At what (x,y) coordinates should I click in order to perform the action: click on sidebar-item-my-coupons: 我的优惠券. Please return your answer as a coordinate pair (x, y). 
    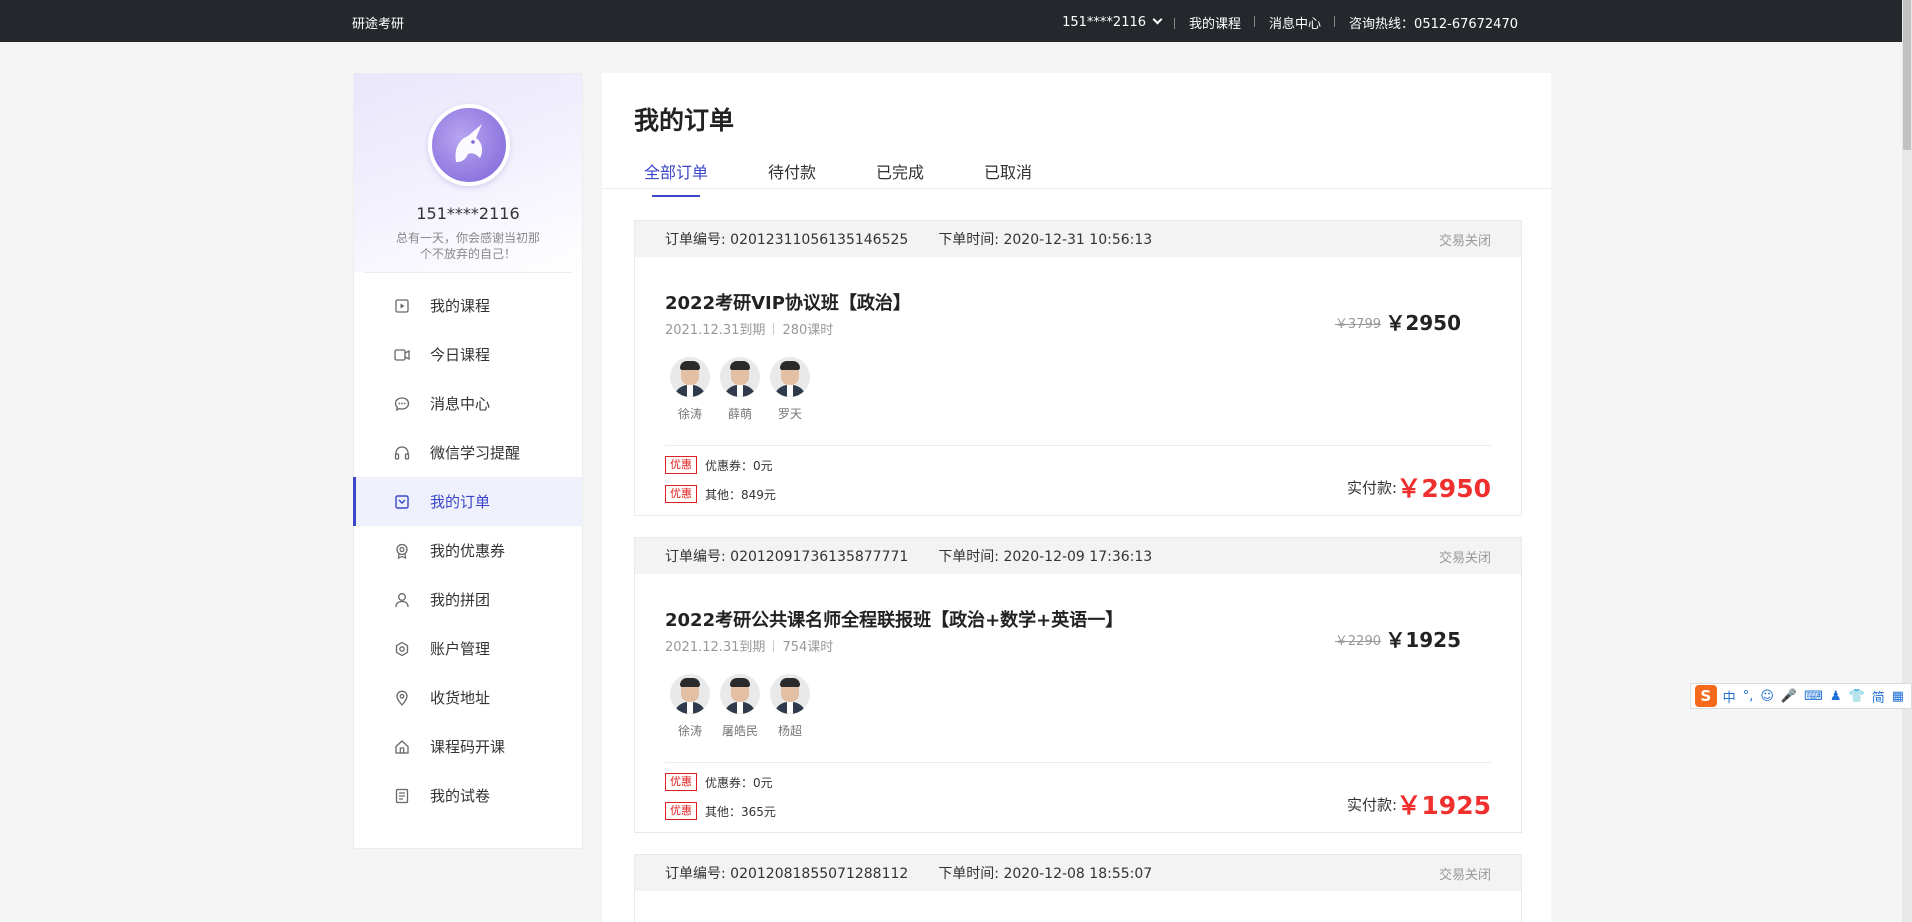
    Looking at the image, I should click on (468, 550).